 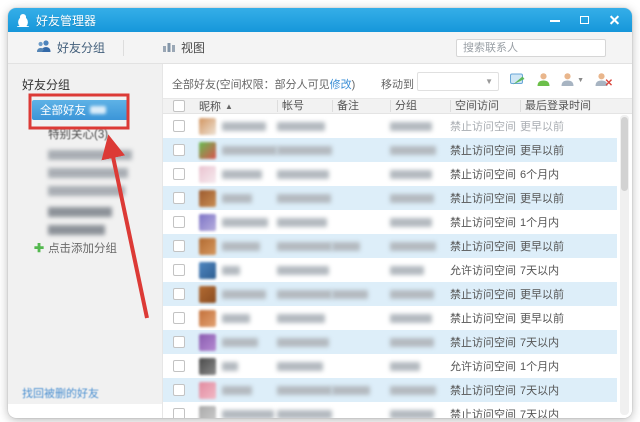 What do you see at coordinates (571, 80) in the screenshot?
I see `friend-manage-icon: ▼` at bounding box center [571, 80].